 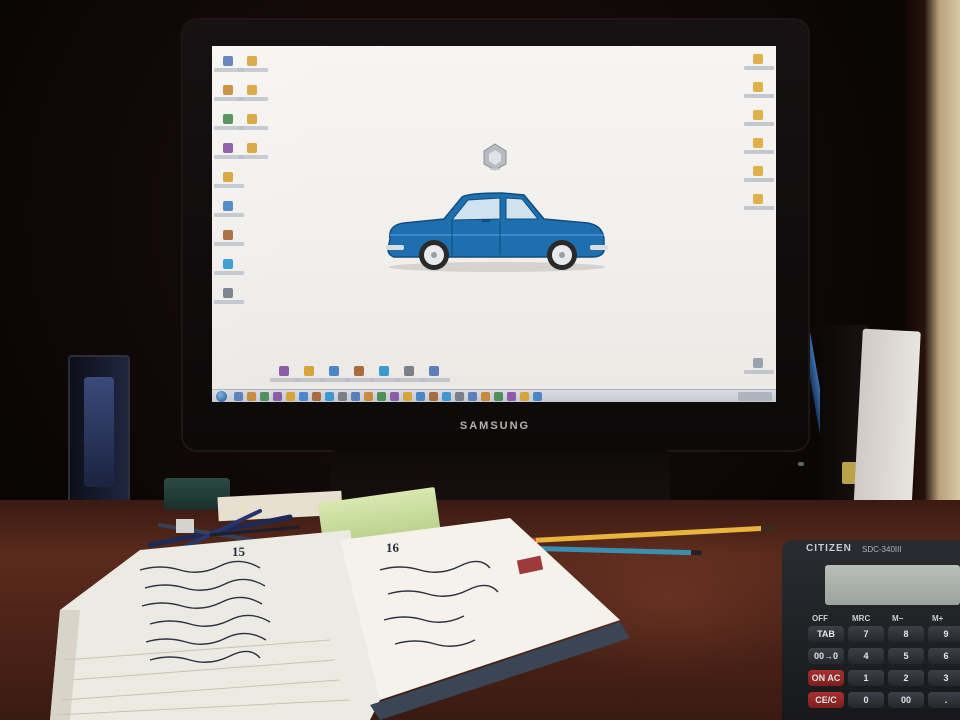 What do you see at coordinates (221, 396) in the screenshot?
I see `start-button` at bounding box center [221, 396].